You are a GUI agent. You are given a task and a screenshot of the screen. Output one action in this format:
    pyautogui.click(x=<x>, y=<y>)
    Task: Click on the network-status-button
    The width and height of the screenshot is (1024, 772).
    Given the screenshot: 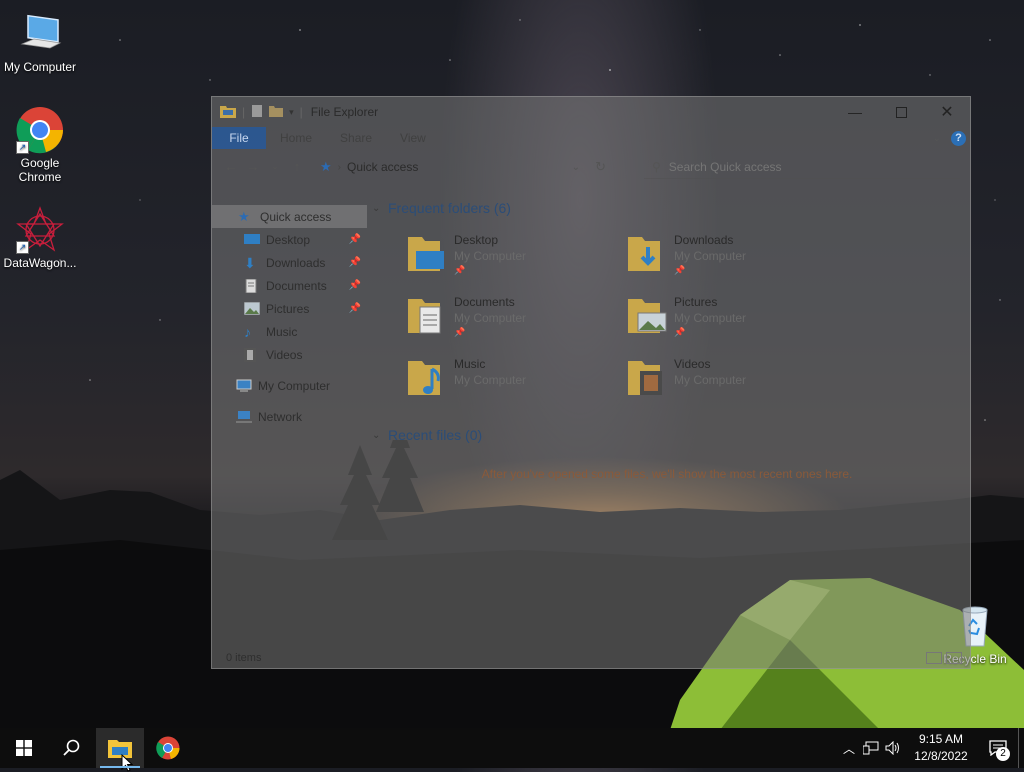 What is the action you would take?
    pyautogui.click(x=871, y=748)
    